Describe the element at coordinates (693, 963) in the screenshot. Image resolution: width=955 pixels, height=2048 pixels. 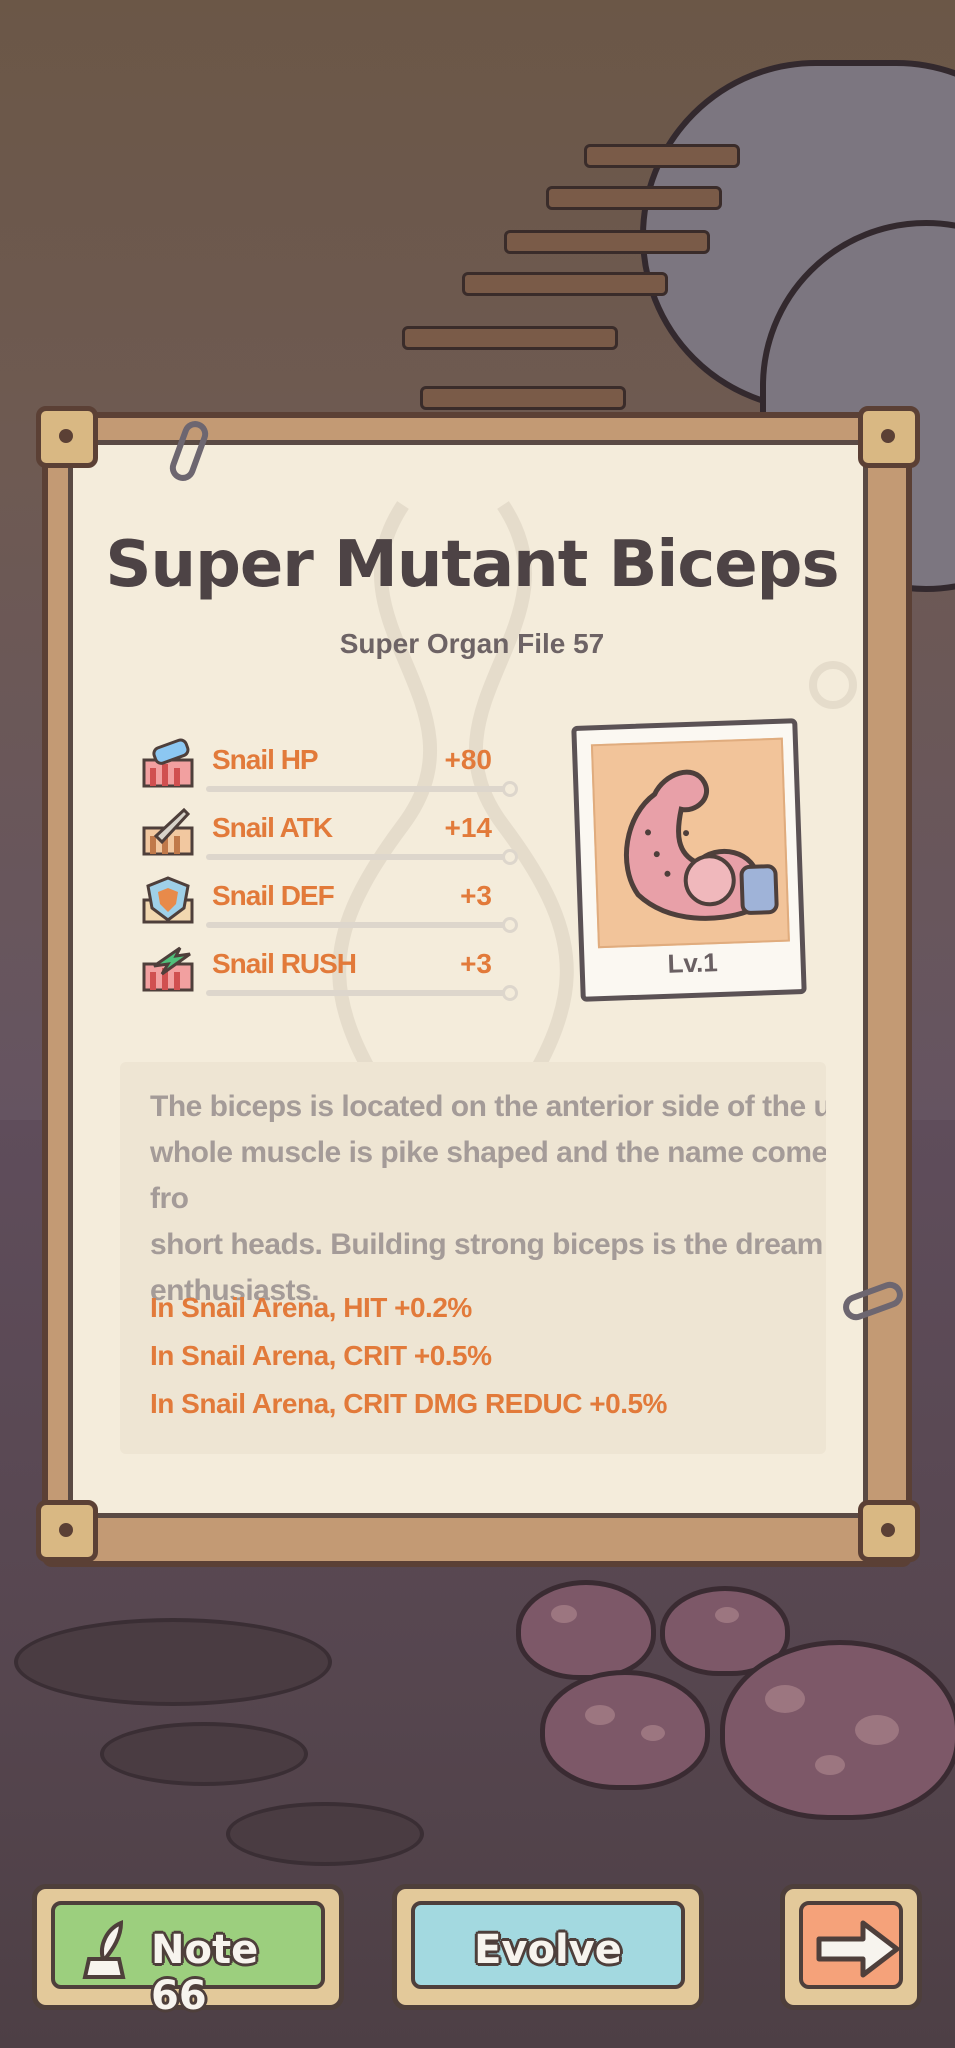
I see `organ-level: Lv.1` at that location.